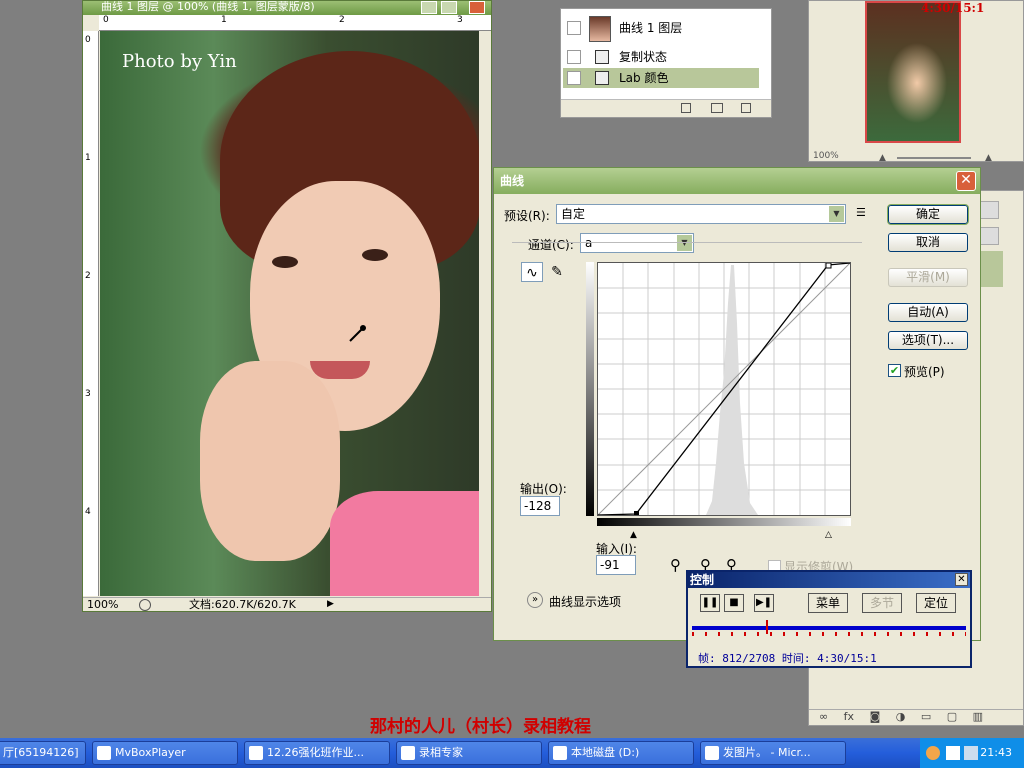 This screenshot has height=768, width=1024. I want to click on dialog-title: 曲线, so click(512, 181).